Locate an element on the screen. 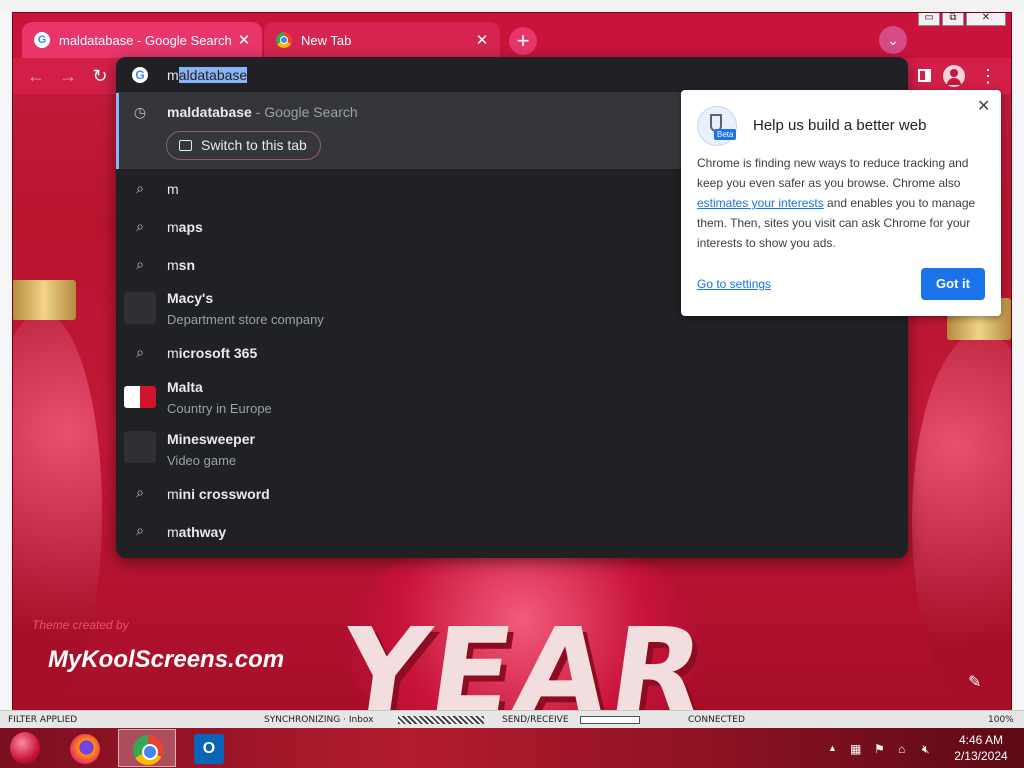  reload-button: ↻ is located at coordinates (100, 76).